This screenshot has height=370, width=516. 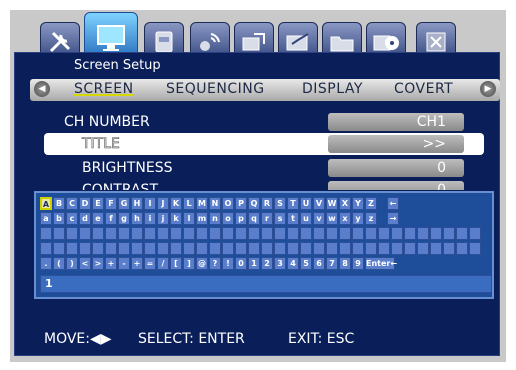 What do you see at coordinates (345, 203) in the screenshot?
I see `uppercase-key: X` at bounding box center [345, 203].